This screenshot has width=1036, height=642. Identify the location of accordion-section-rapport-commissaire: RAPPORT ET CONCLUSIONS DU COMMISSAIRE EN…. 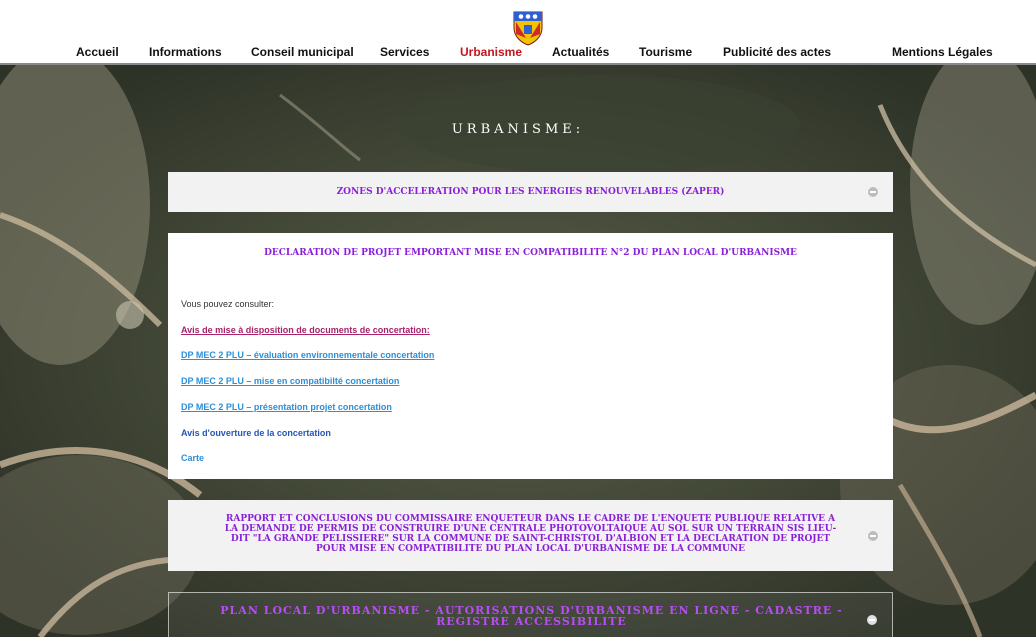
(530, 535).